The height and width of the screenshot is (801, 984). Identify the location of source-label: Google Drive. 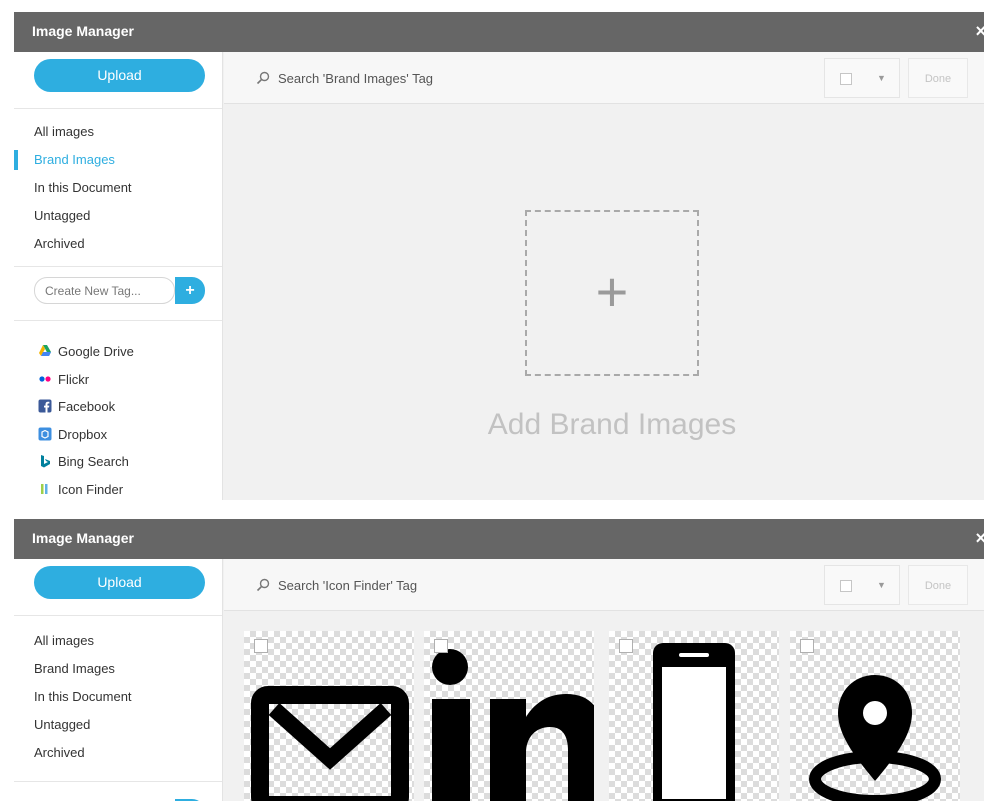
(96, 351).